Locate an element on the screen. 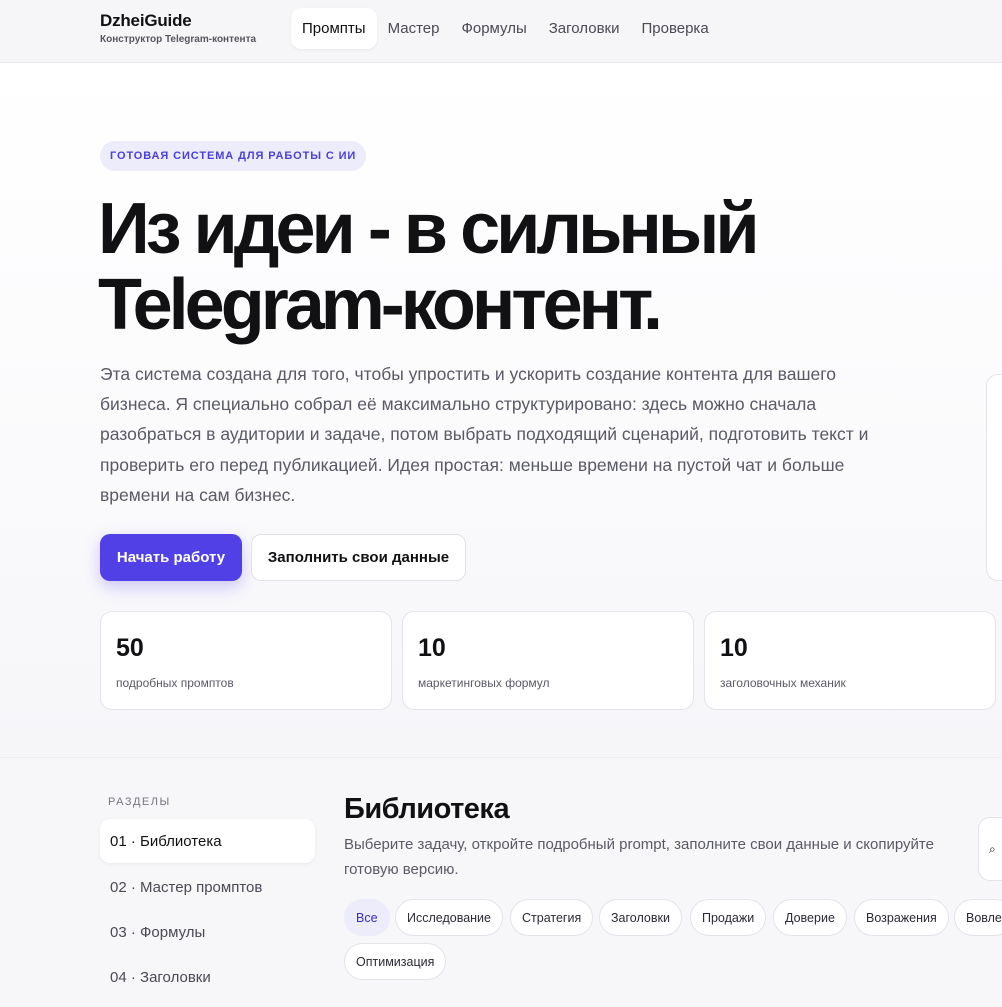  sidebar-item-headlines: 04 · Заголовки is located at coordinates (207, 977).